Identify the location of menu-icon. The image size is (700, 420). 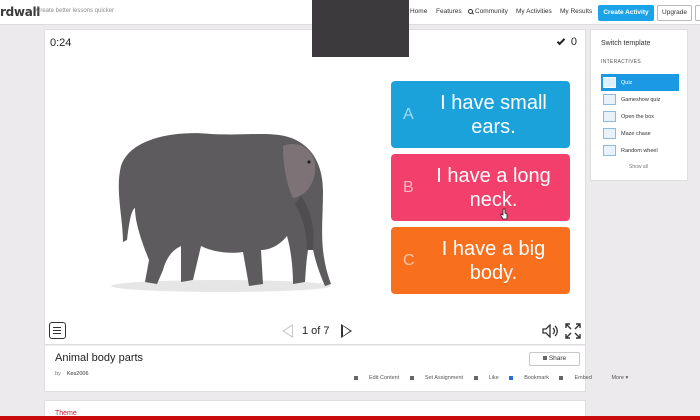
(57, 330).